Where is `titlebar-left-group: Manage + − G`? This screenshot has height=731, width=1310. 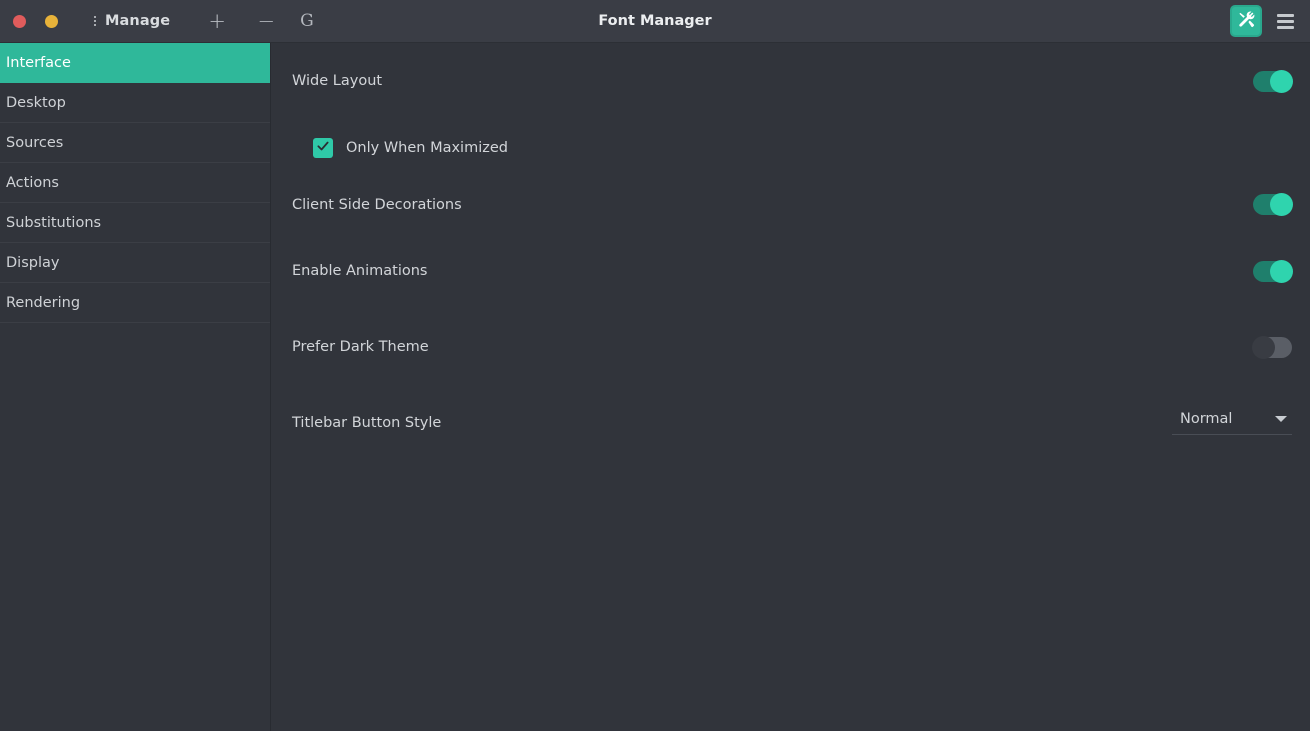
titlebar-left-group: Manage + − G is located at coordinates (157, 21).